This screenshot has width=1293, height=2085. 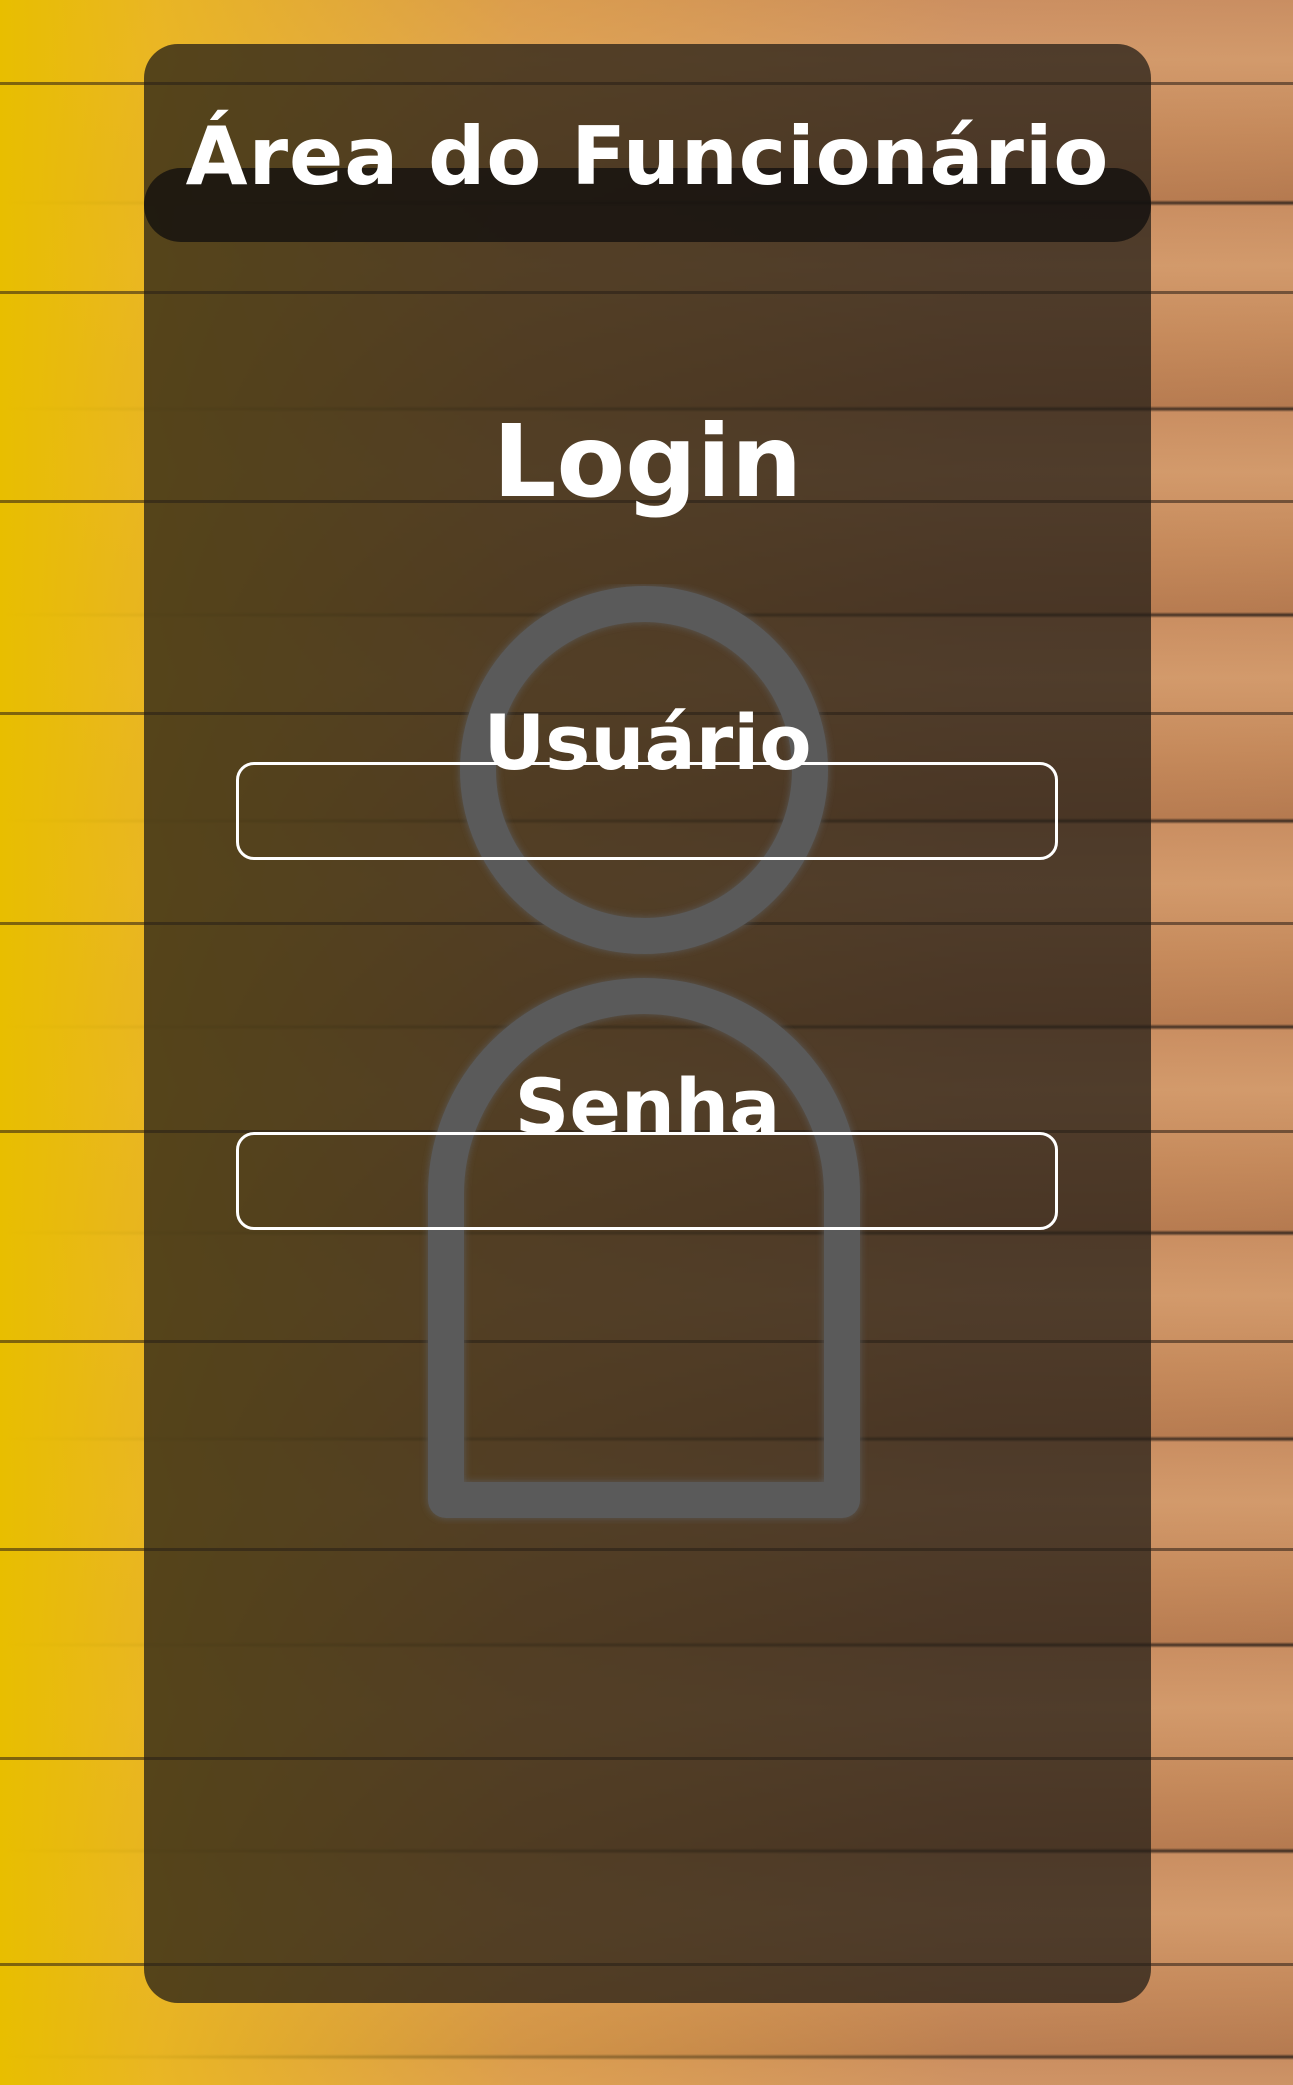 What do you see at coordinates (647, 156) in the screenshot?
I see `page-title: Área do Funcionário` at bounding box center [647, 156].